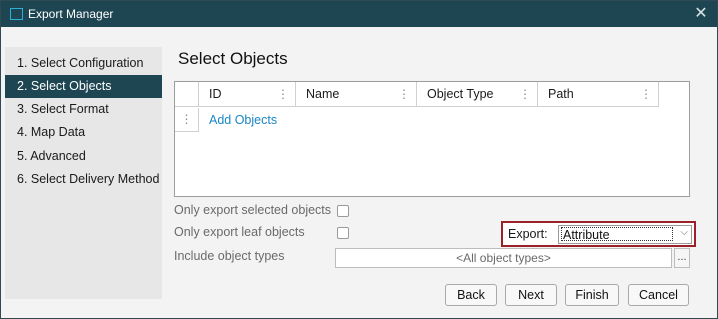  Describe the element at coordinates (83, 132) in the screenshot. I see `step-map-data: 4. Map Data` at that location.